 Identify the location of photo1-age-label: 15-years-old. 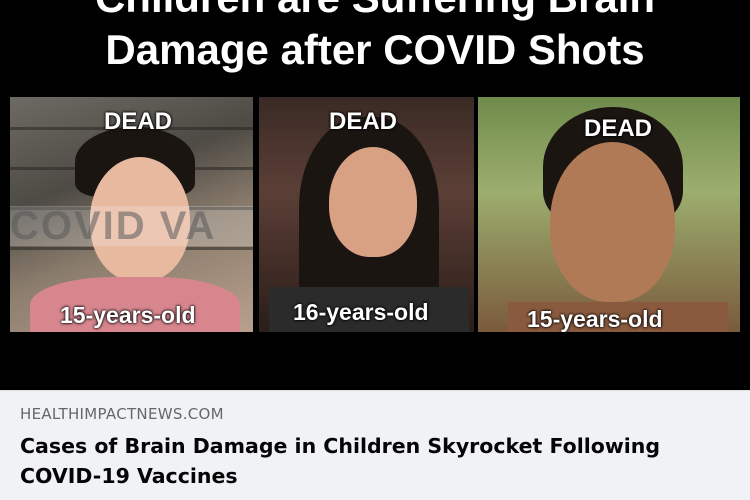
(128, 315).